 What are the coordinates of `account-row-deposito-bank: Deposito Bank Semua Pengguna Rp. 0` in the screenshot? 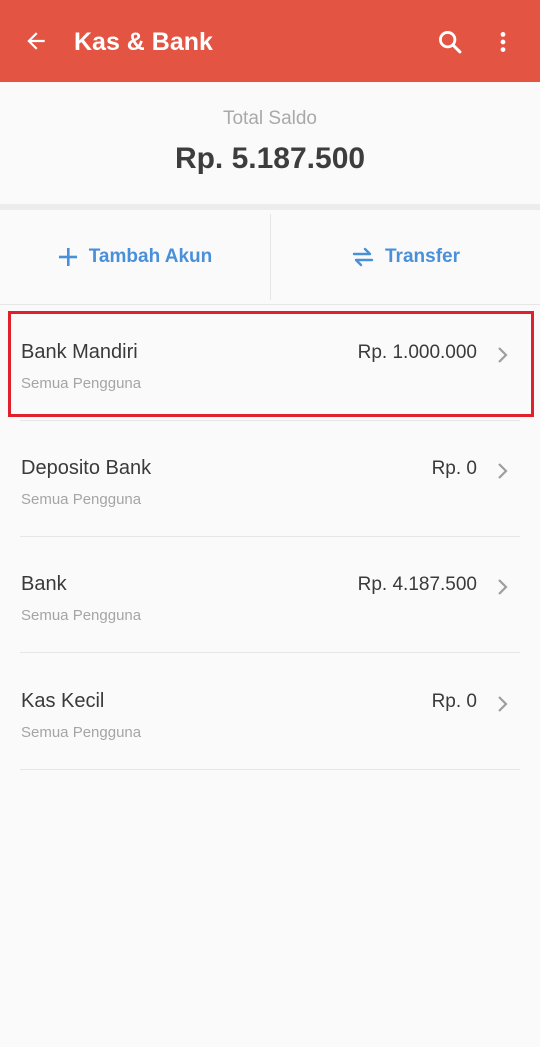 It's located at (270, 479).